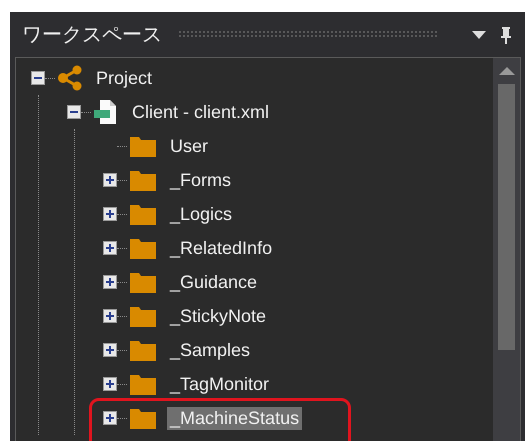  Describe the element at coordinates (124, 78) in the screenshot. I see `tree-item-label: Project` at that location.